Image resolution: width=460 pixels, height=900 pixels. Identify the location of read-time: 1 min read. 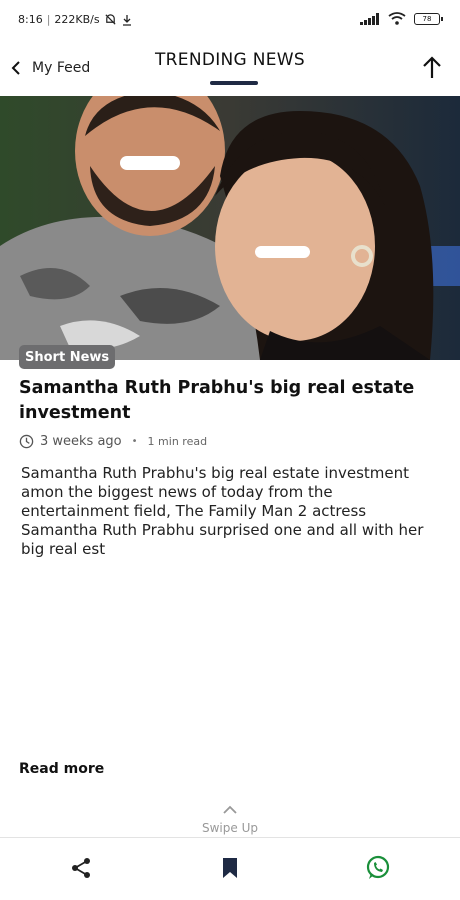
(177, 441).